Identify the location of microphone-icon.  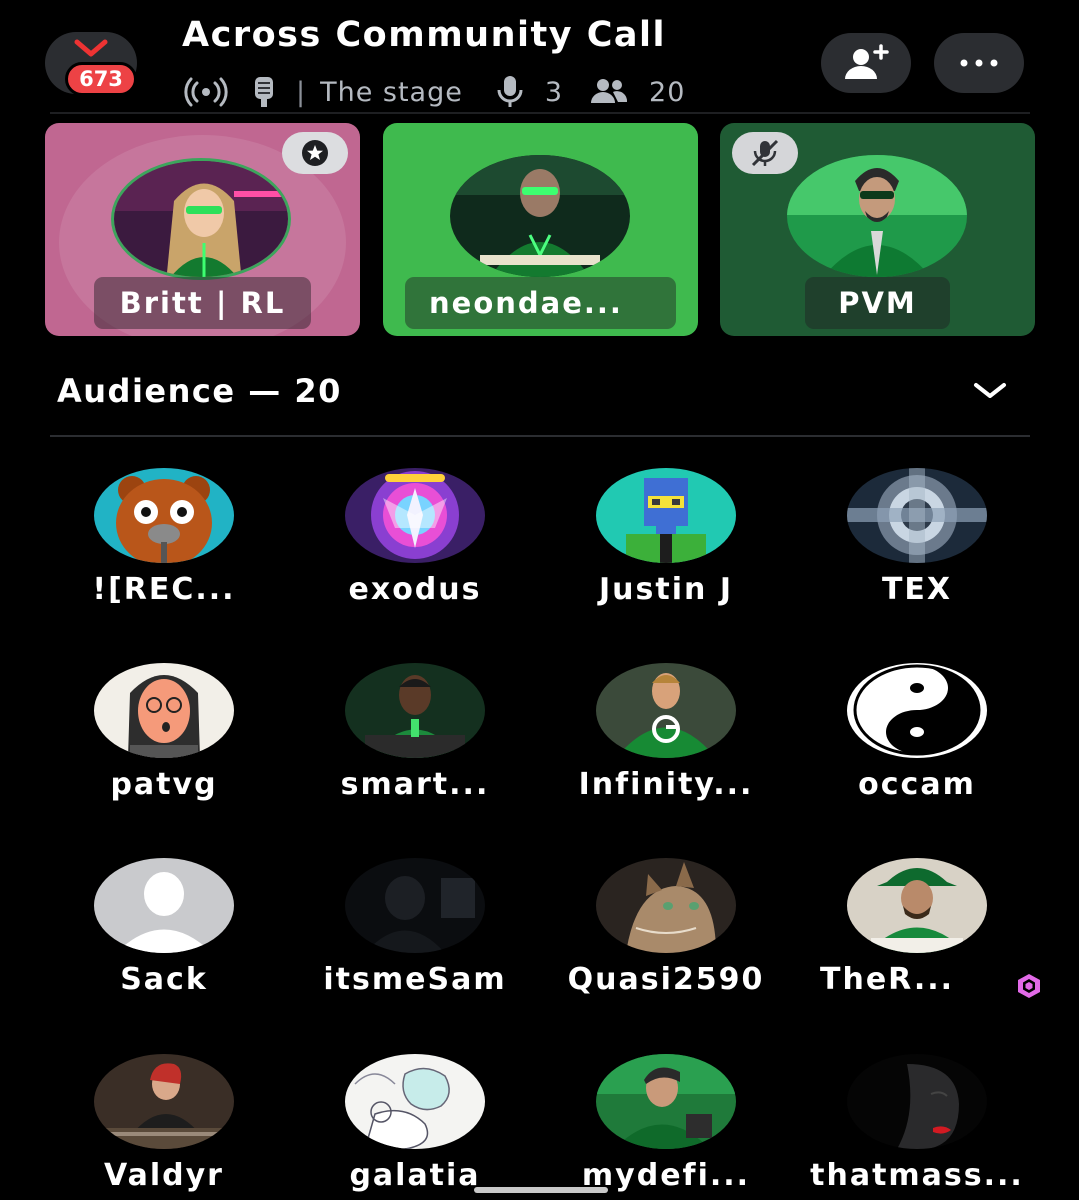
(510, 92).